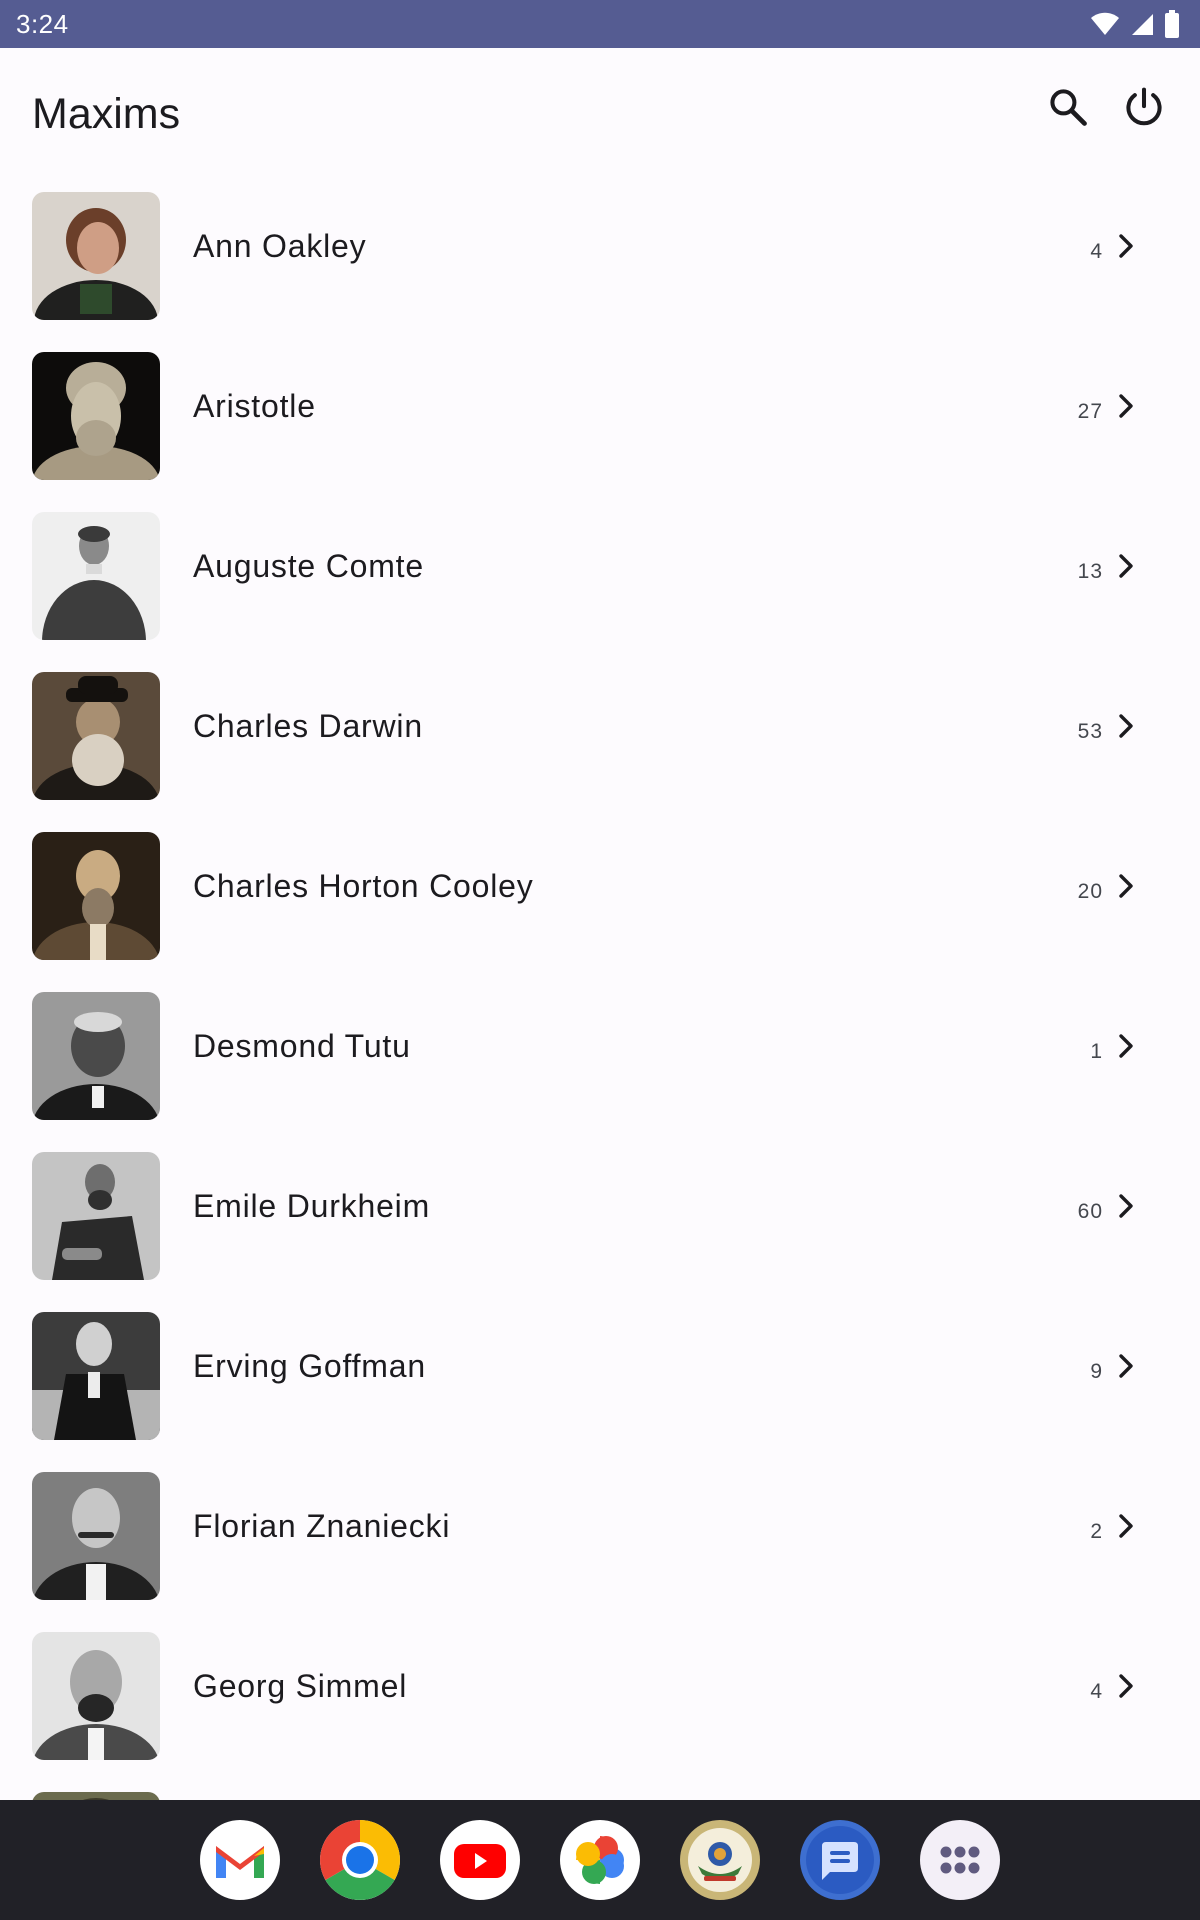 The height and width of the screenshot is (1920, 1200). I want to click on emblem-icon, so click(720, 1860).